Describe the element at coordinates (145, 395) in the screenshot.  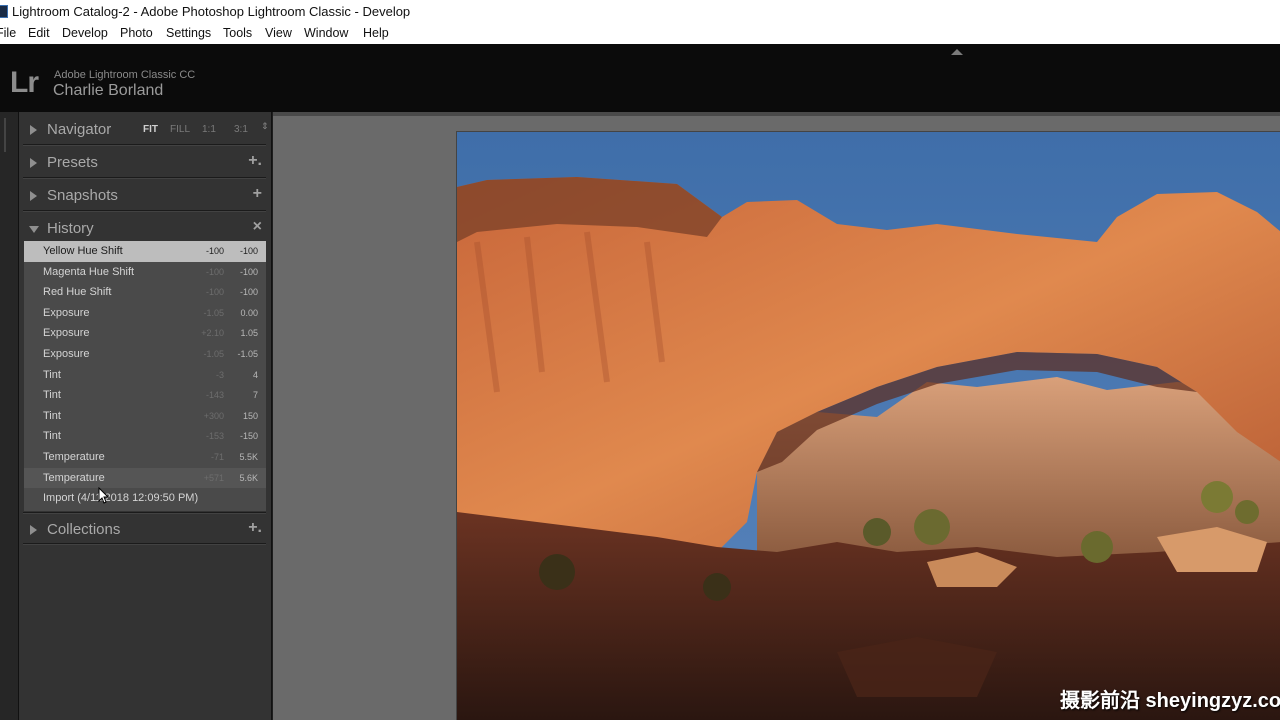
I see `history-item: Tint -143 7` at that location.